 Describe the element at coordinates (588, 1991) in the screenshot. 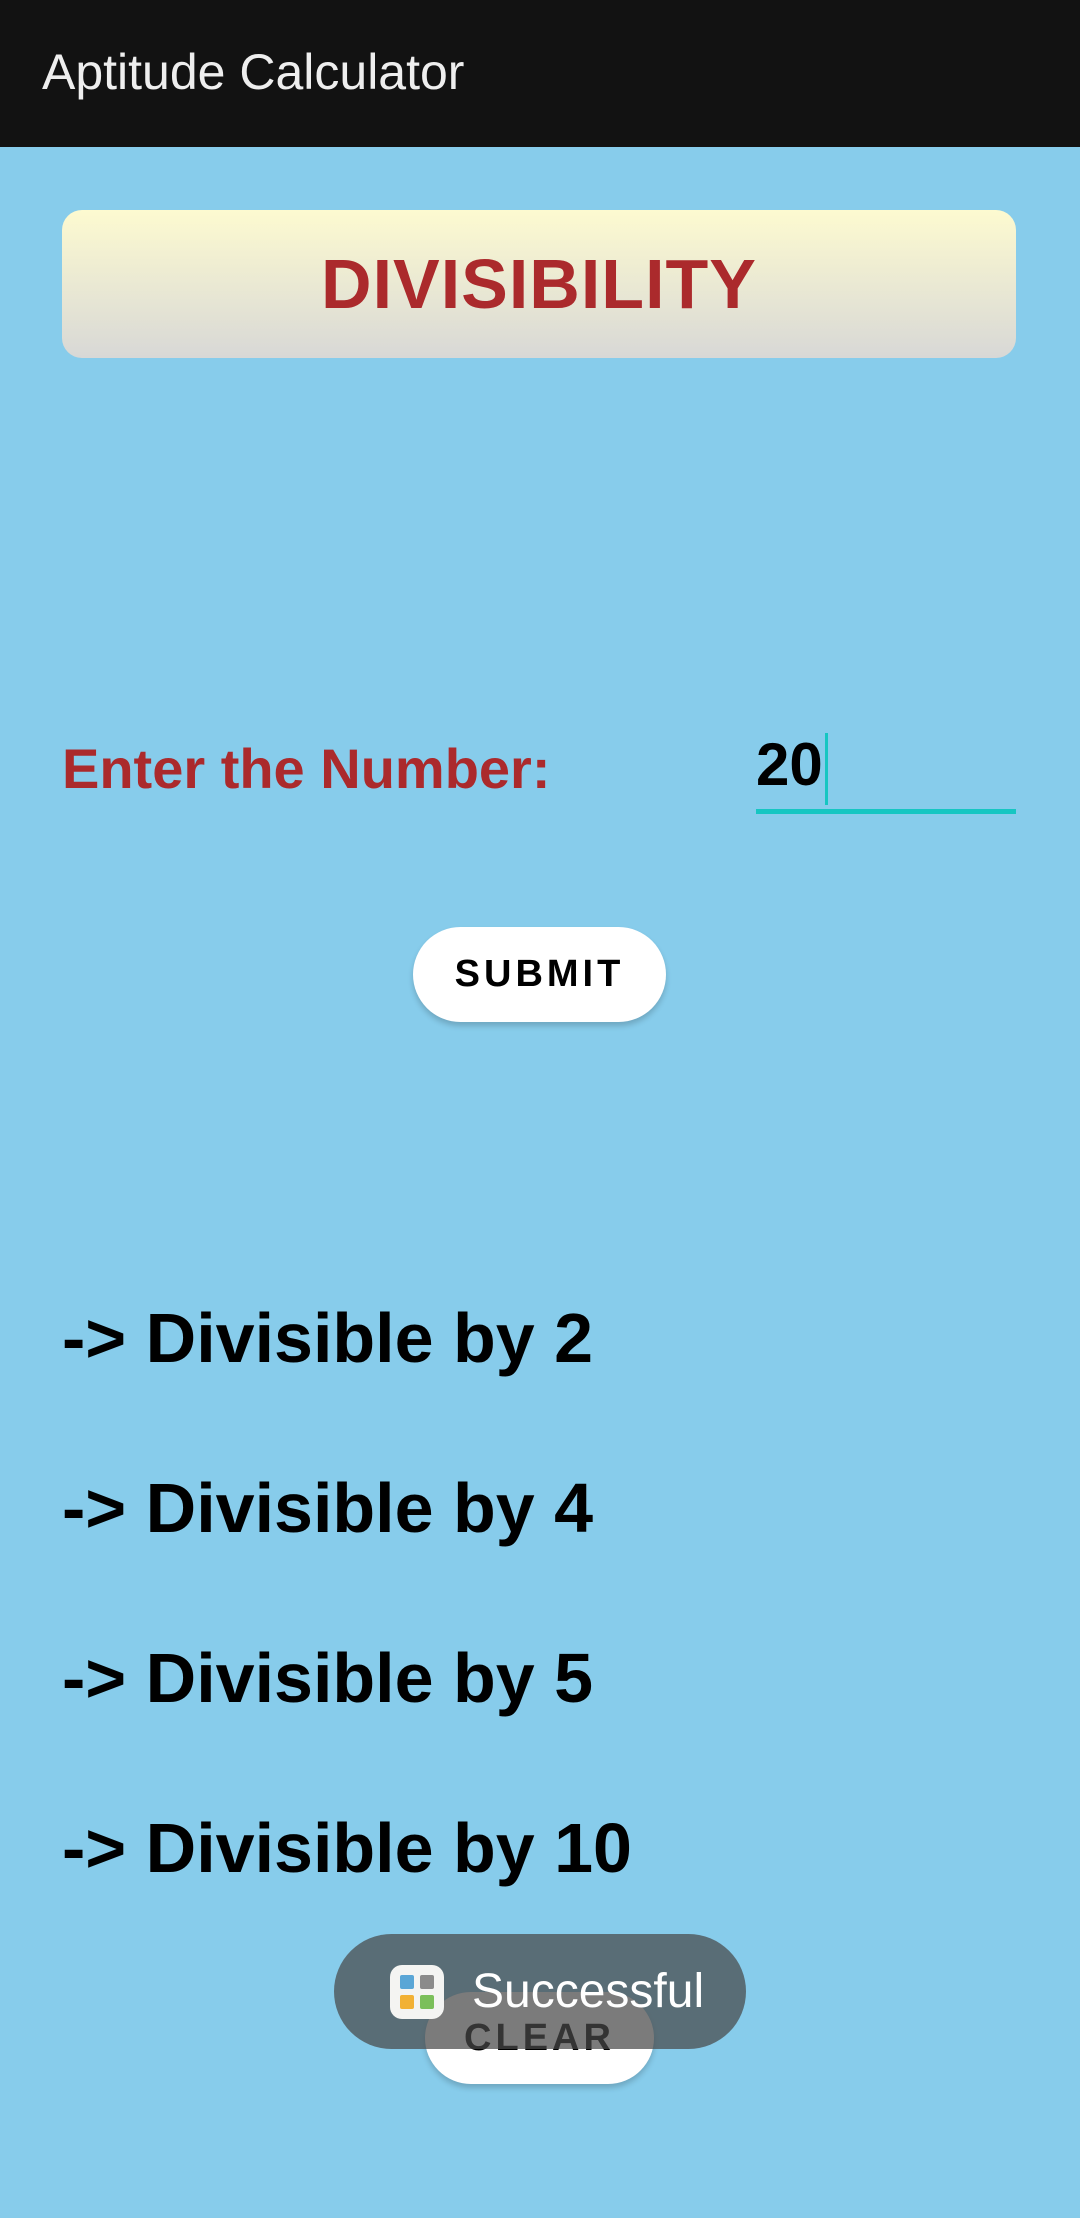

I see `toast-text: Successful` at that location.